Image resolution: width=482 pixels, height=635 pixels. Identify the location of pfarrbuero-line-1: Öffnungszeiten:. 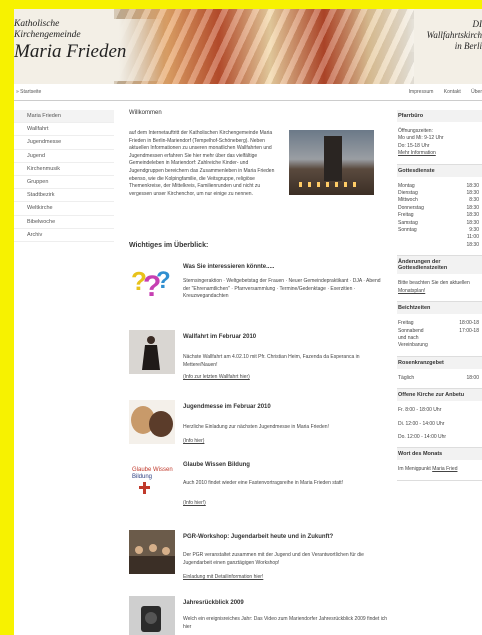
(415, 131).